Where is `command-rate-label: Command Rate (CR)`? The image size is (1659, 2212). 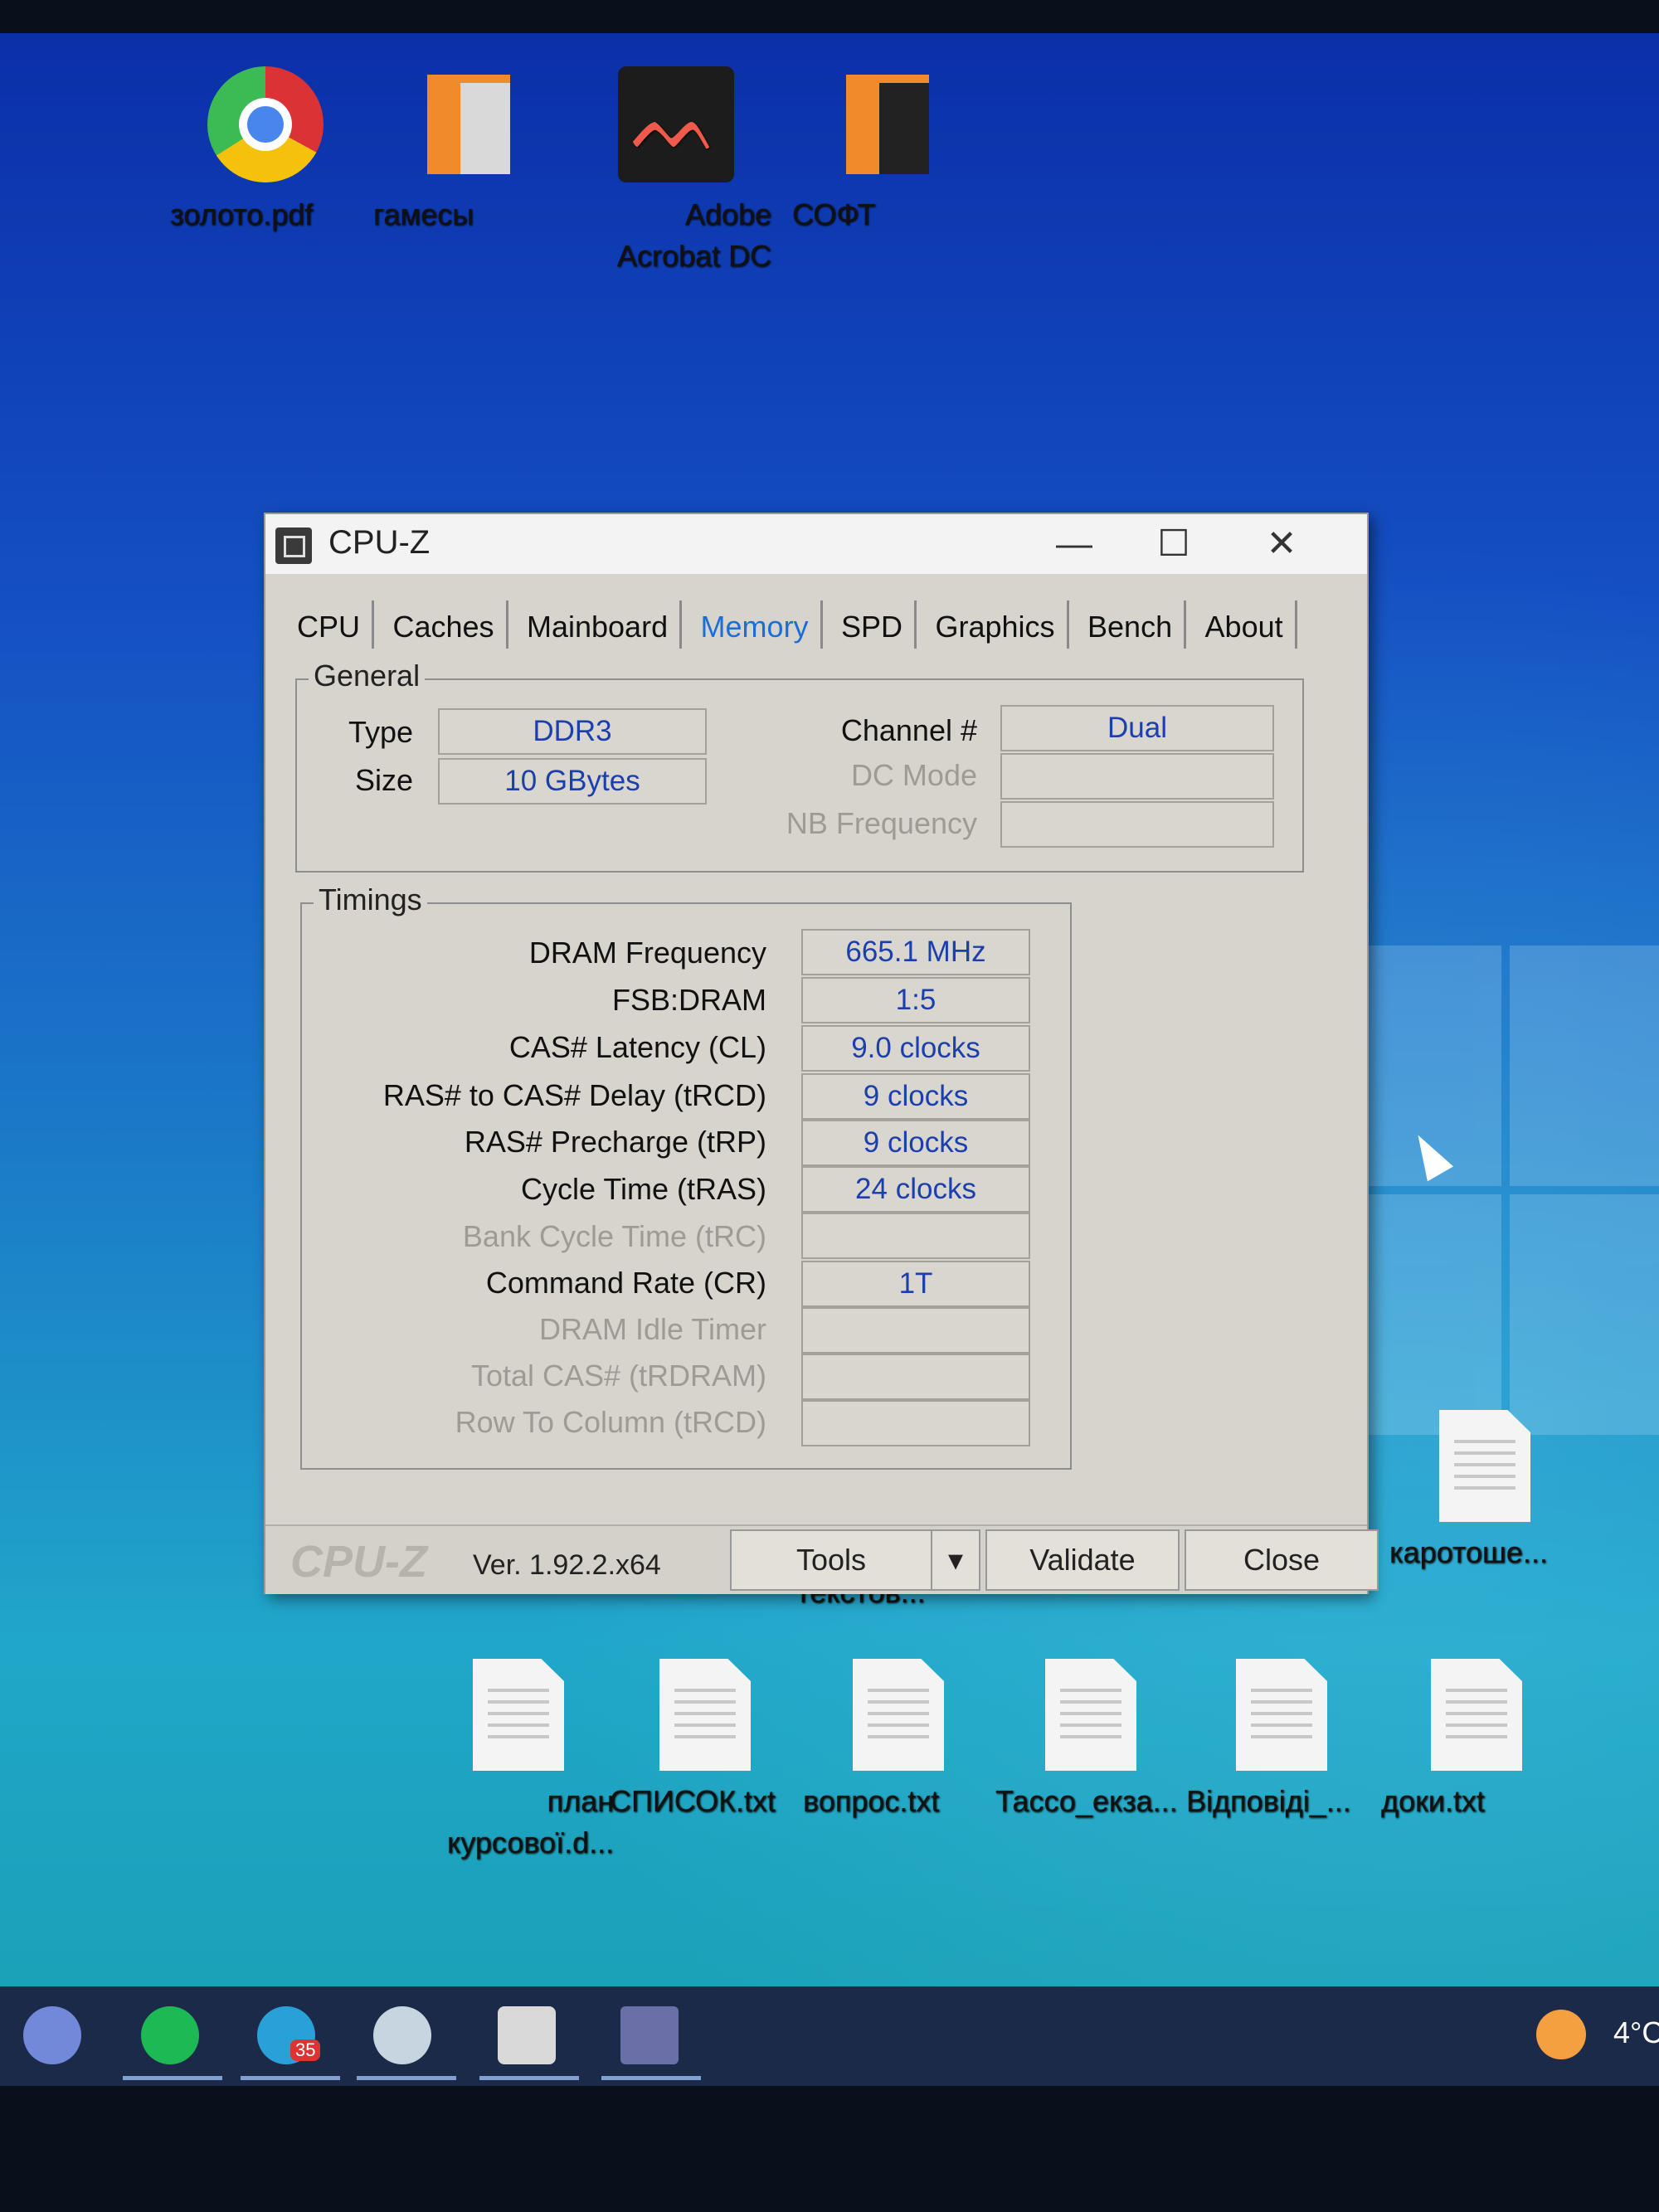
command-rate-label: Command Rate (CR) is located at coordinates (625, 1283).